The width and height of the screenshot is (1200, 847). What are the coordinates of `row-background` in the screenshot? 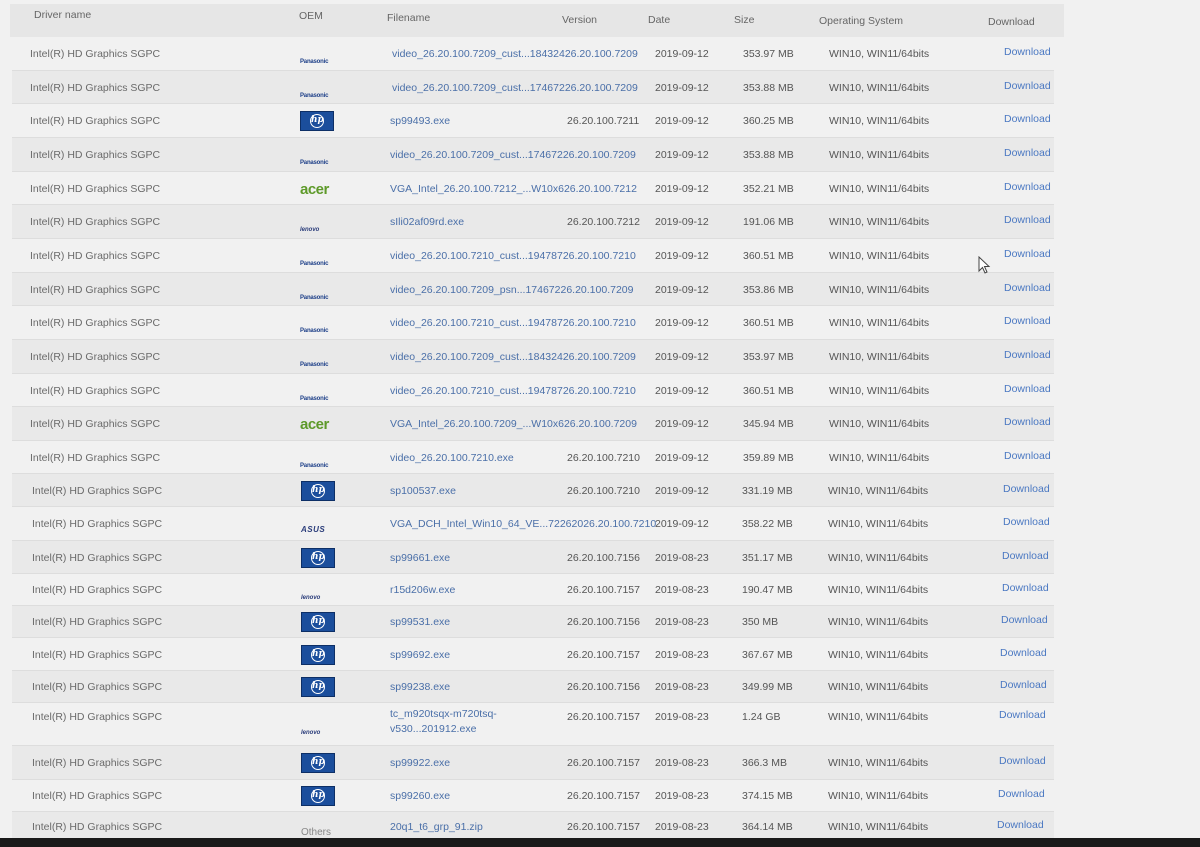 It's located at (533, 724).